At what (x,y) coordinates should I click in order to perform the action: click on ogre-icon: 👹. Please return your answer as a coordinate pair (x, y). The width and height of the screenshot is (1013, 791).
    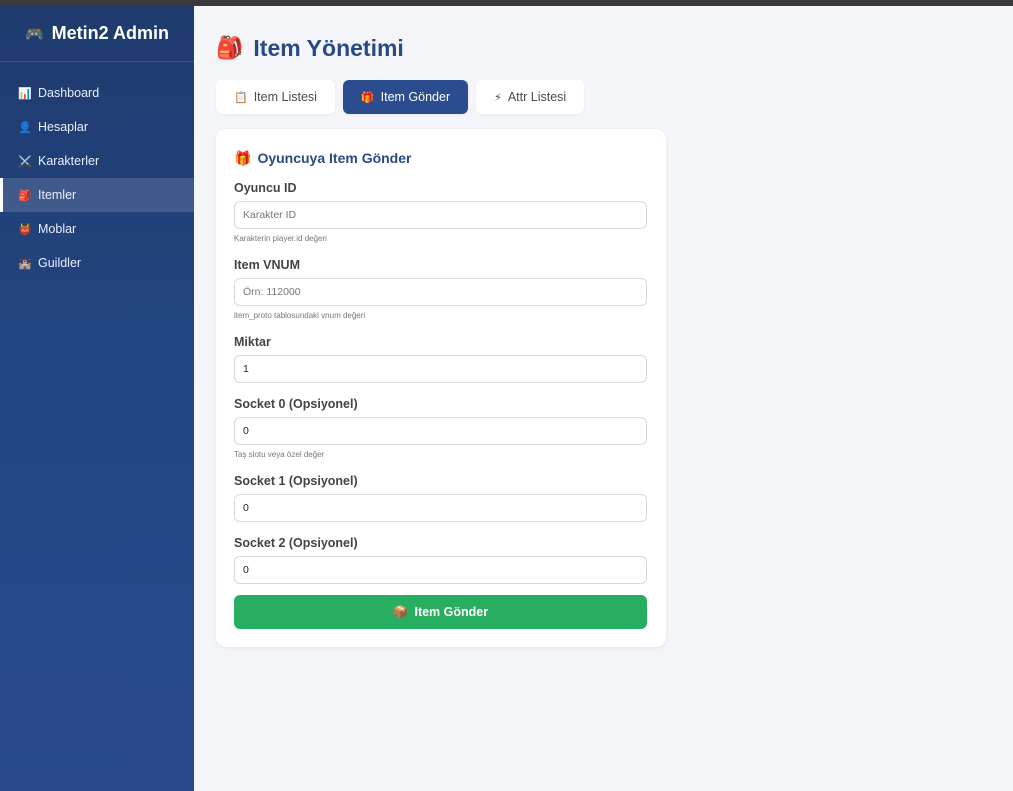
    Looking at the image, I should click on (25, 229).